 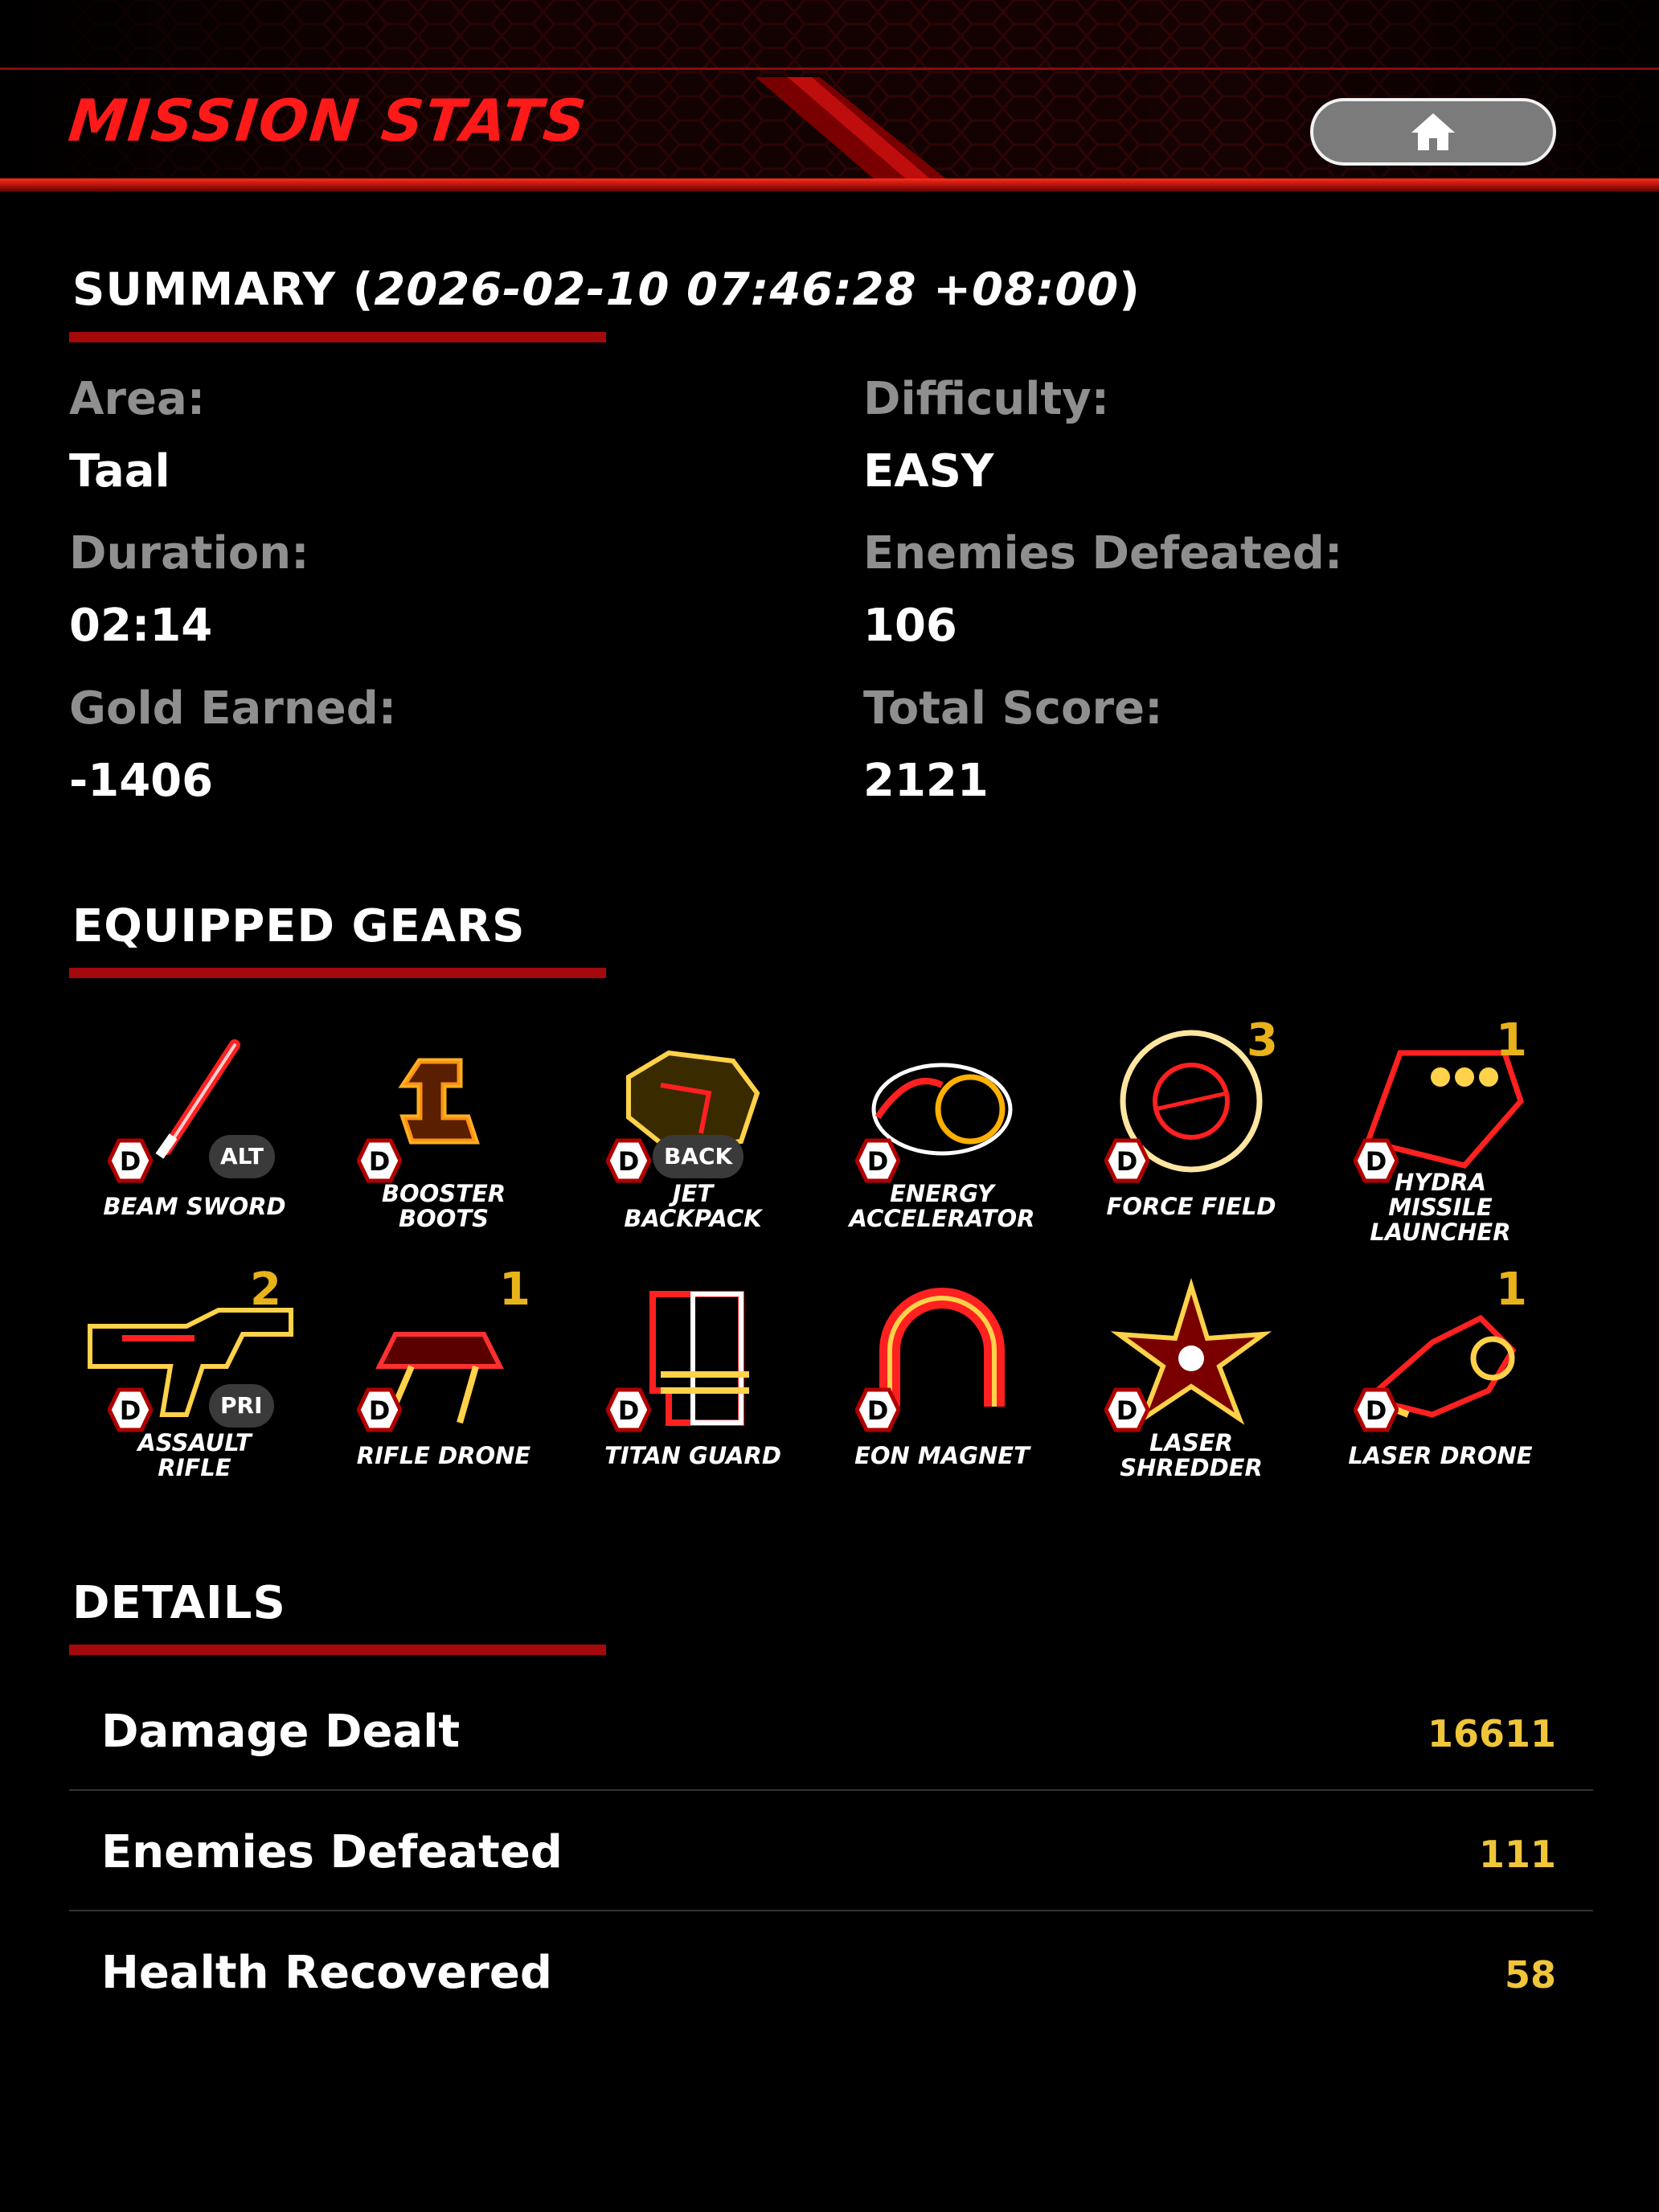 I want to click on gear-card: D ALT BEAM SWORD, so click(x=194, y=1141).